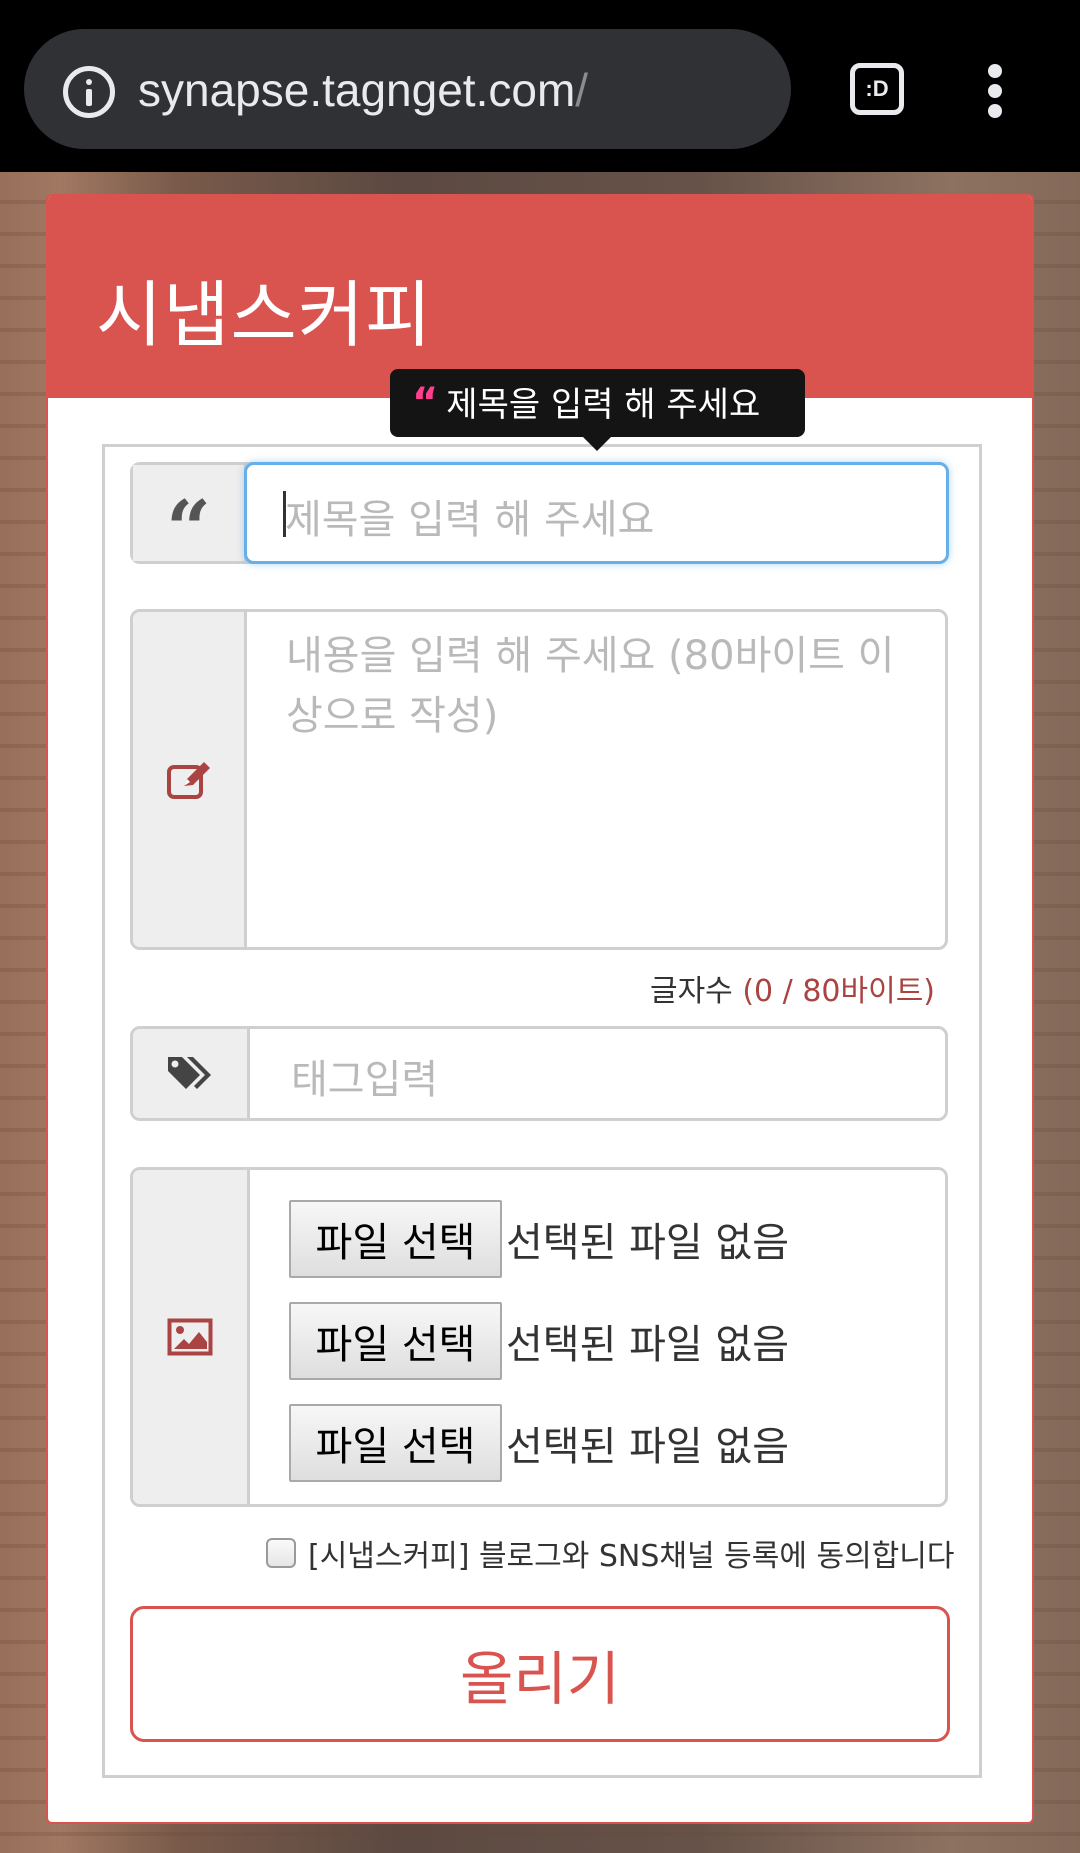 The image size is (1080, 1853). Describe the element at coordinates (264, 315) in the screenshot. I see `page-title: 시냅스커피` at that location.